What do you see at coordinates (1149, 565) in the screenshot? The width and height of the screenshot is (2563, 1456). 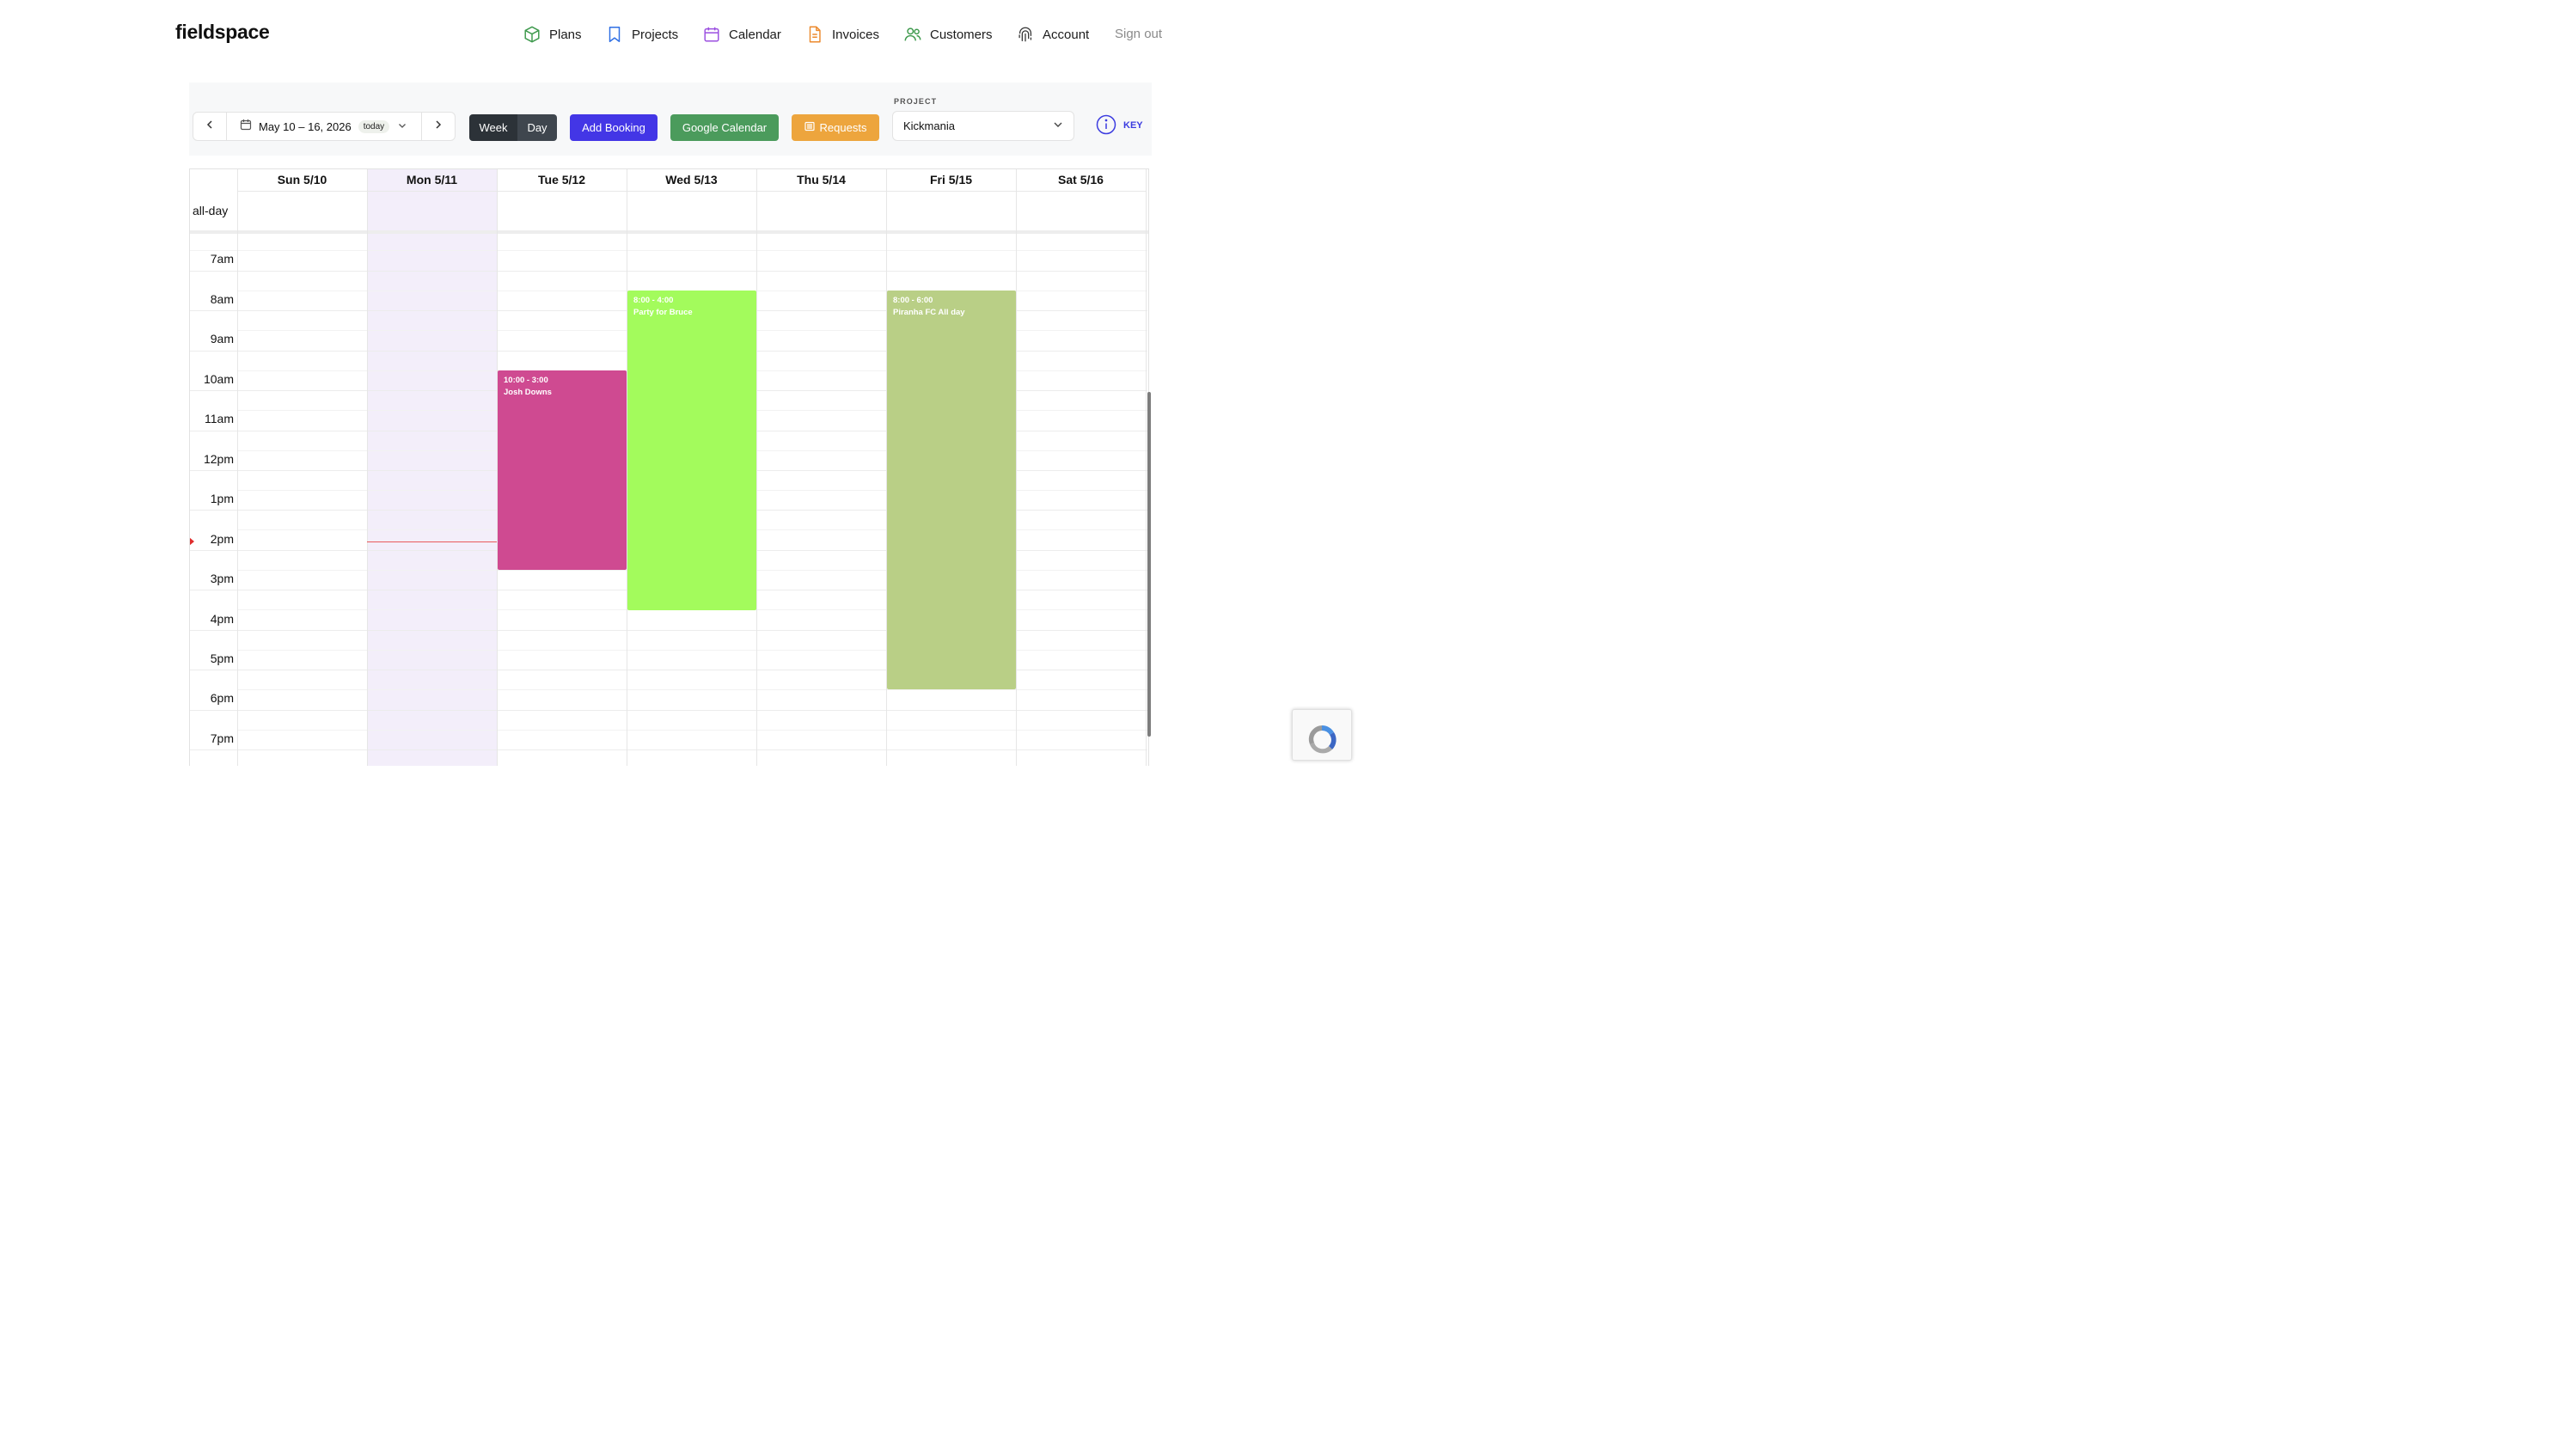 I see `calendar-scrollbar` at bounding box center [1149, 565].